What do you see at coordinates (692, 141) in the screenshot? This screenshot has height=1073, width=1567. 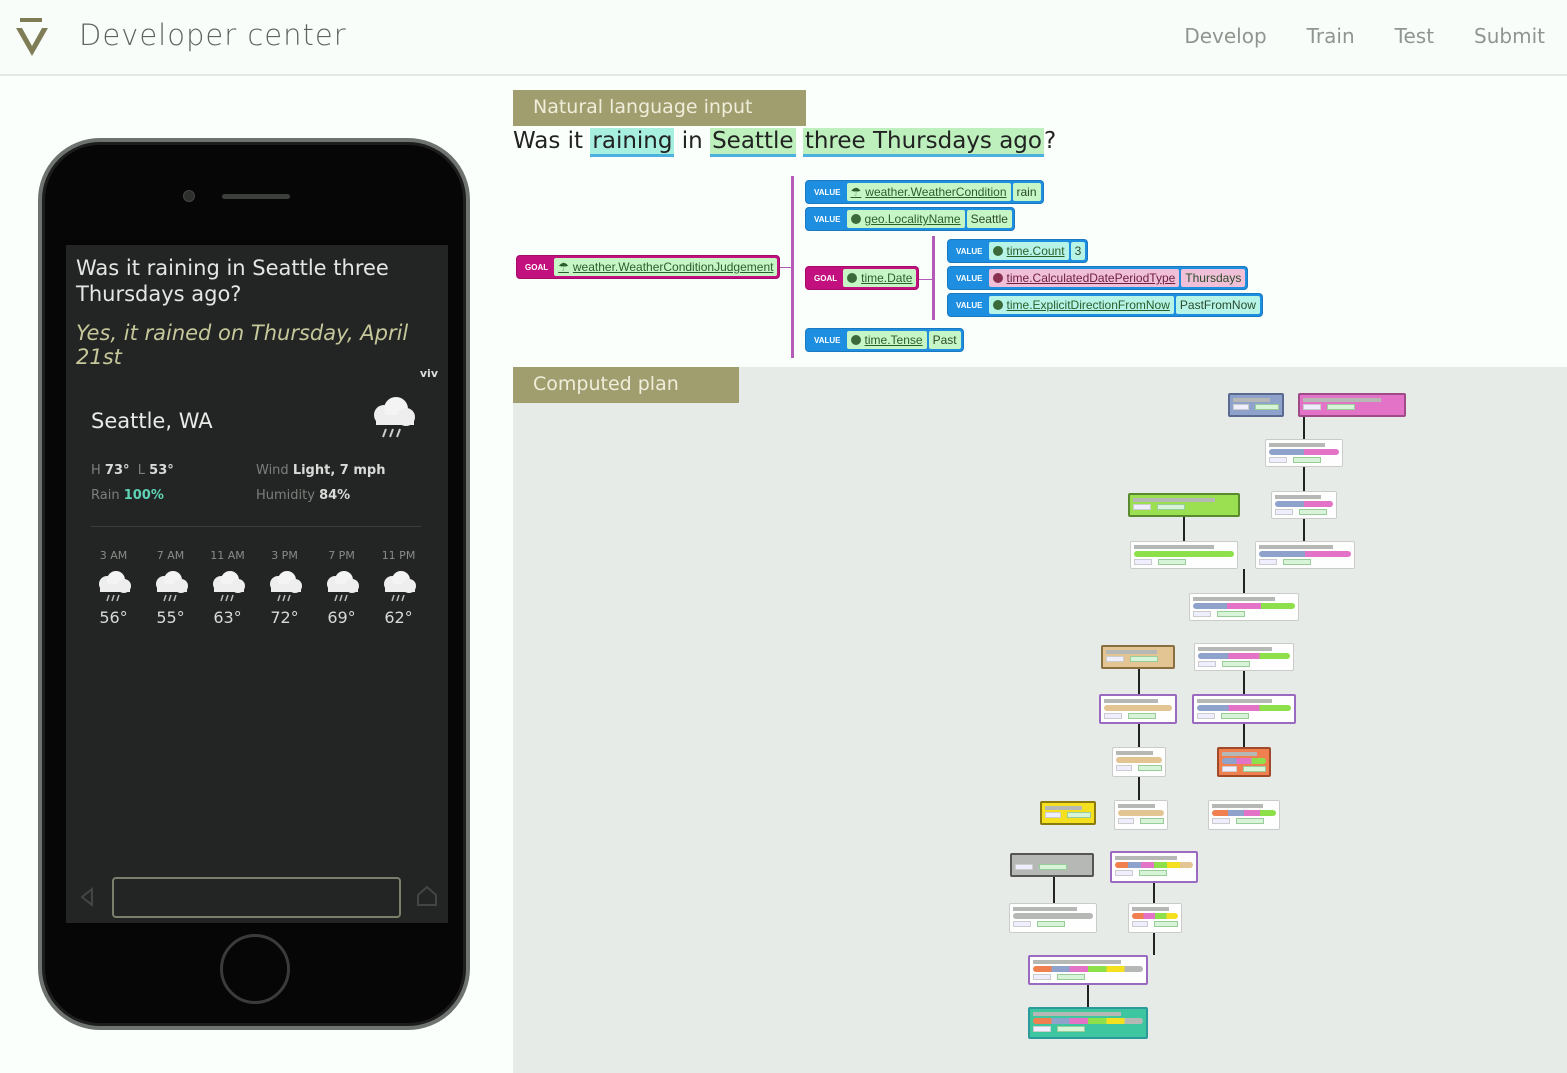 I see `token-text: in` at bounding box center [692, 141].